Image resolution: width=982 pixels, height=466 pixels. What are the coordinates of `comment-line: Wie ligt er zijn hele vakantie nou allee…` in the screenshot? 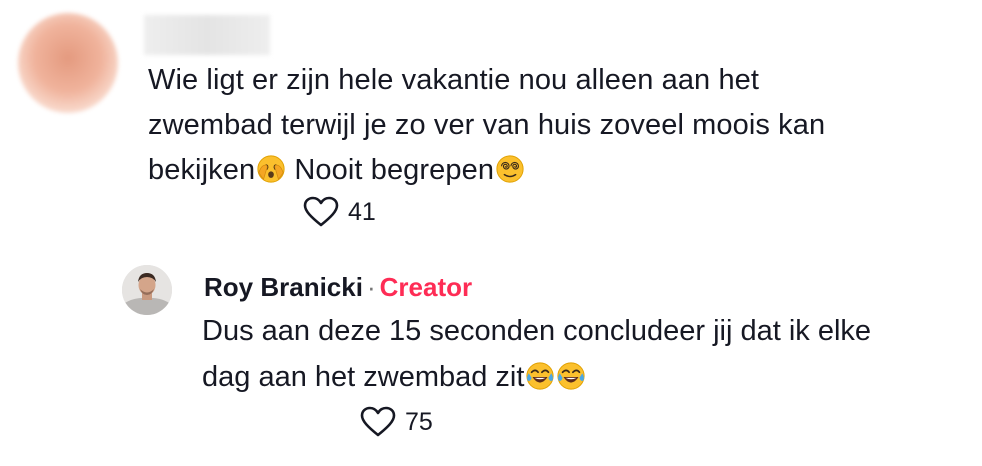 It's located at (454, 80).